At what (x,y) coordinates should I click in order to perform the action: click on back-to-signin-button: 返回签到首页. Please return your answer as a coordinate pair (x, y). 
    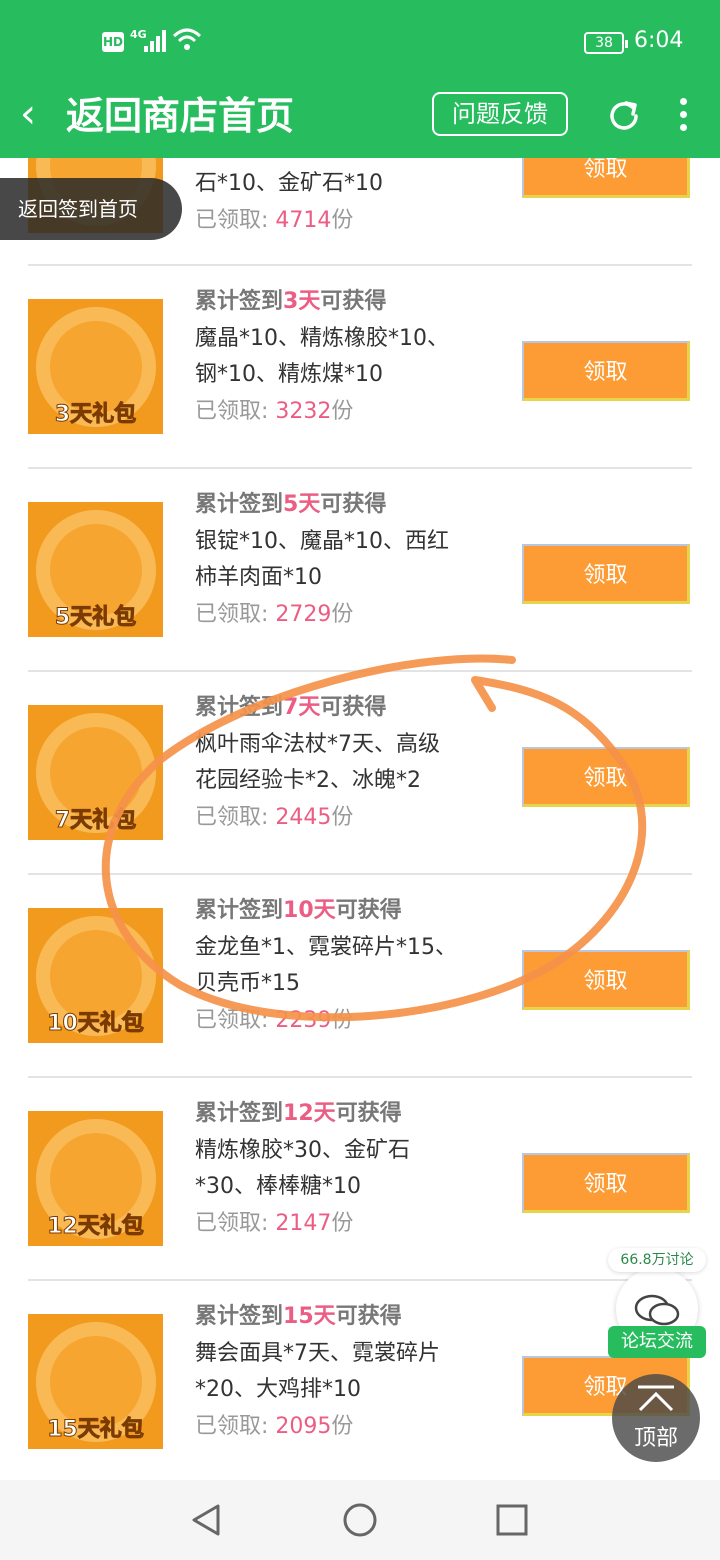
    Looking at the image, I should click on (91, 209).